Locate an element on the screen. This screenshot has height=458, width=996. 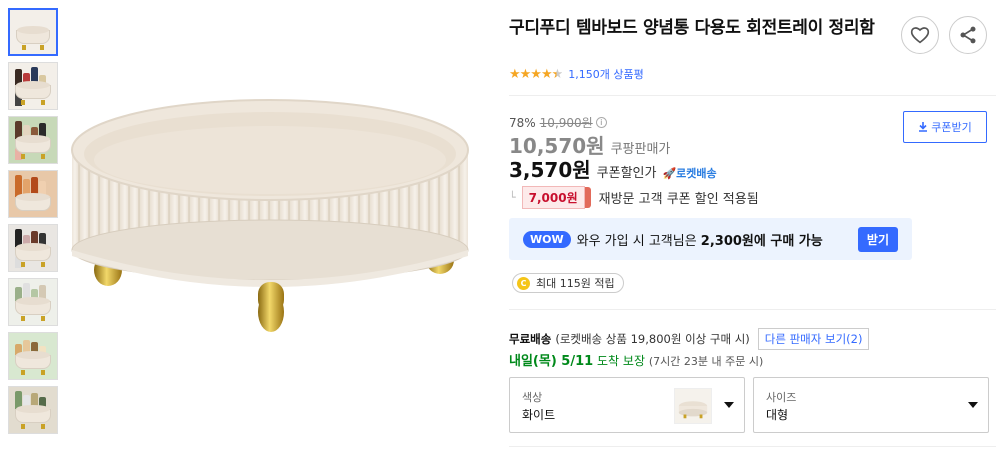
coupon-price-label: 쿠폰할인가 is located at coordinates (626, 173).